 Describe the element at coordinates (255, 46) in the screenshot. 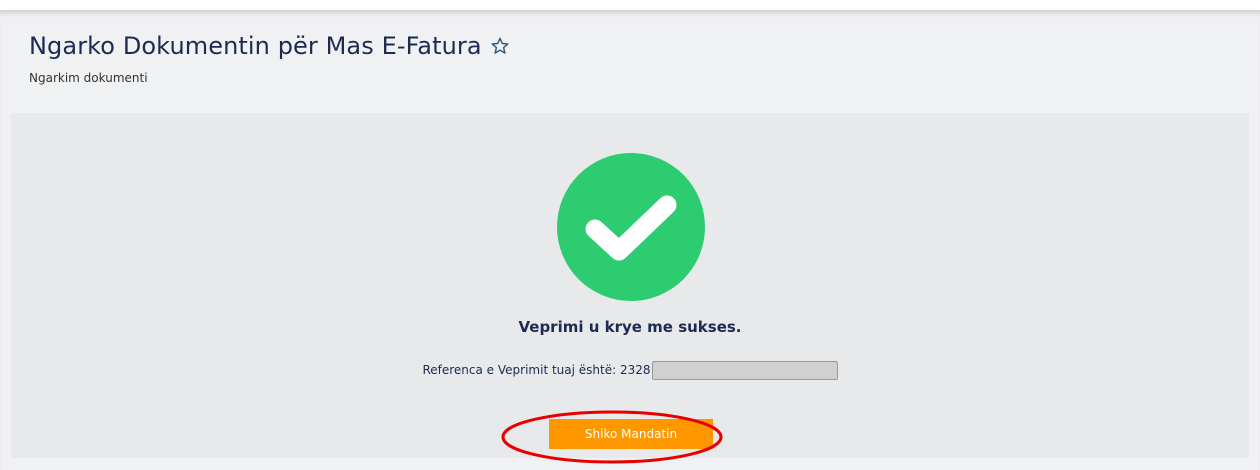

I see `page-title: Ngarko Dokumentin për Mas E-Fatura` at that location.